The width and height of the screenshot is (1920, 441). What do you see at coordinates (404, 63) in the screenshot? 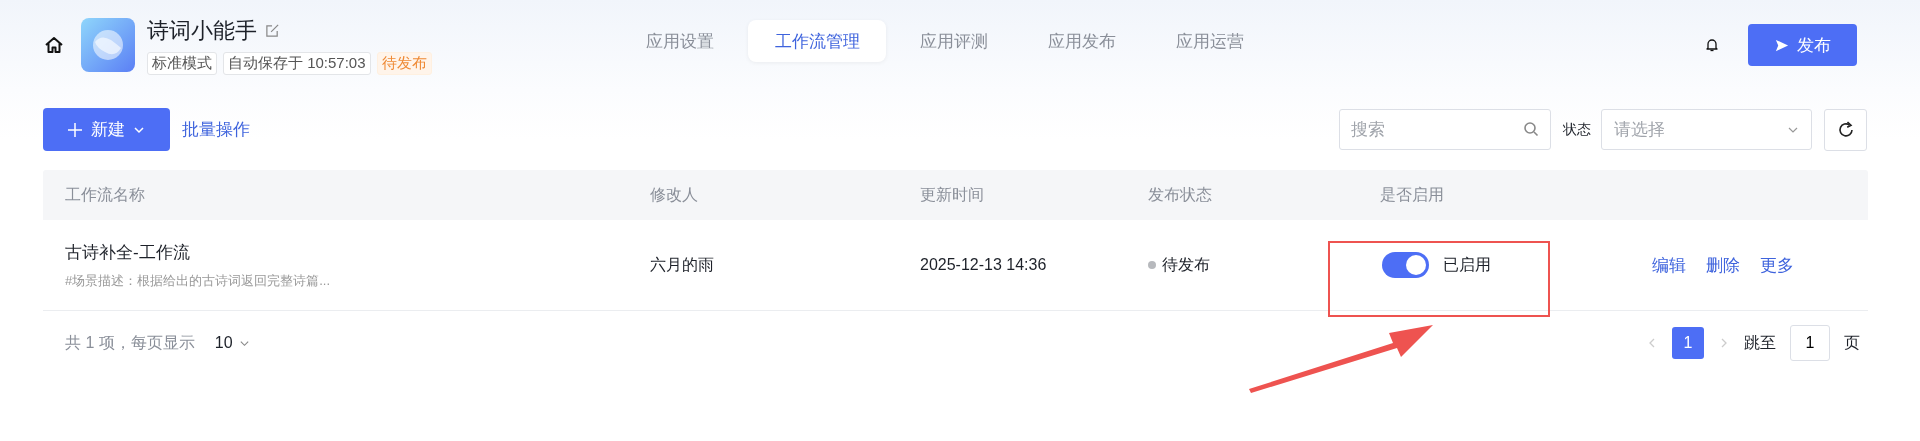
I see `status-tag: 待发布` at bounding box center [404, 63].